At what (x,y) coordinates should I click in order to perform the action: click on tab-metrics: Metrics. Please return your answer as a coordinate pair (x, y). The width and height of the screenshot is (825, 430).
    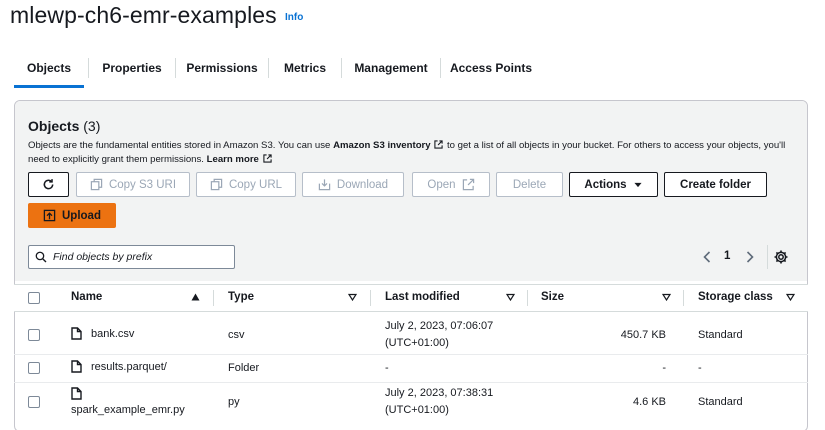
    Looking at the image, I should click on (305, 68).